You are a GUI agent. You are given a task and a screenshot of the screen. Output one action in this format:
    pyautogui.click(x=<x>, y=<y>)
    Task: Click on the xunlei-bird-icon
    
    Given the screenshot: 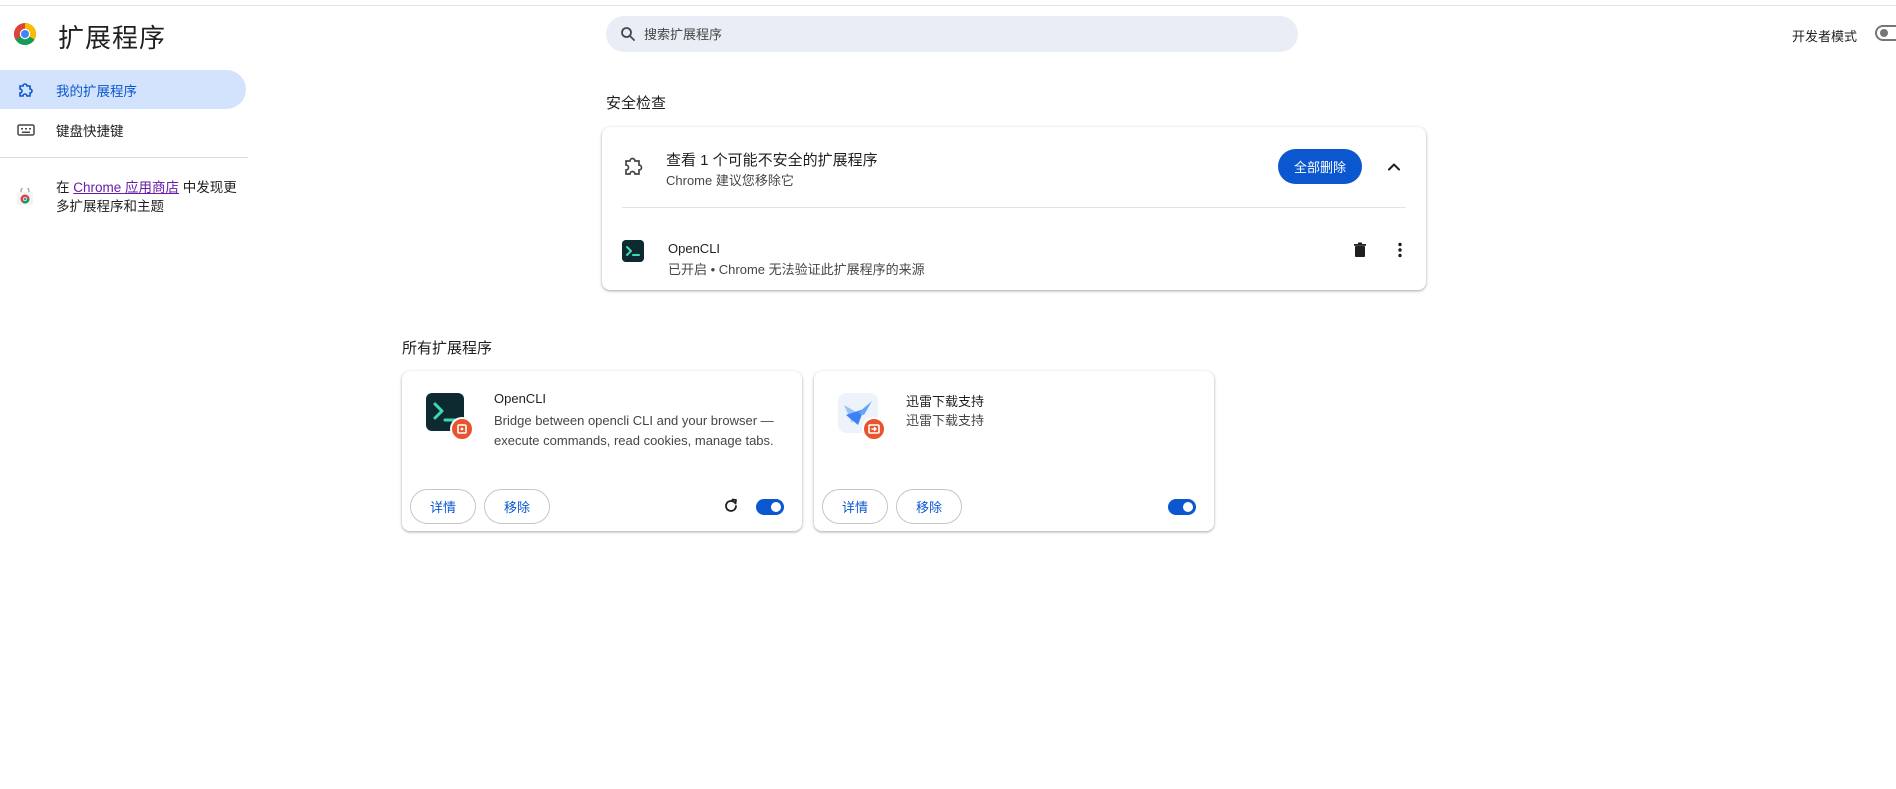 What is the action you would take?
    pyautogui.click(x=862, y=417)
    